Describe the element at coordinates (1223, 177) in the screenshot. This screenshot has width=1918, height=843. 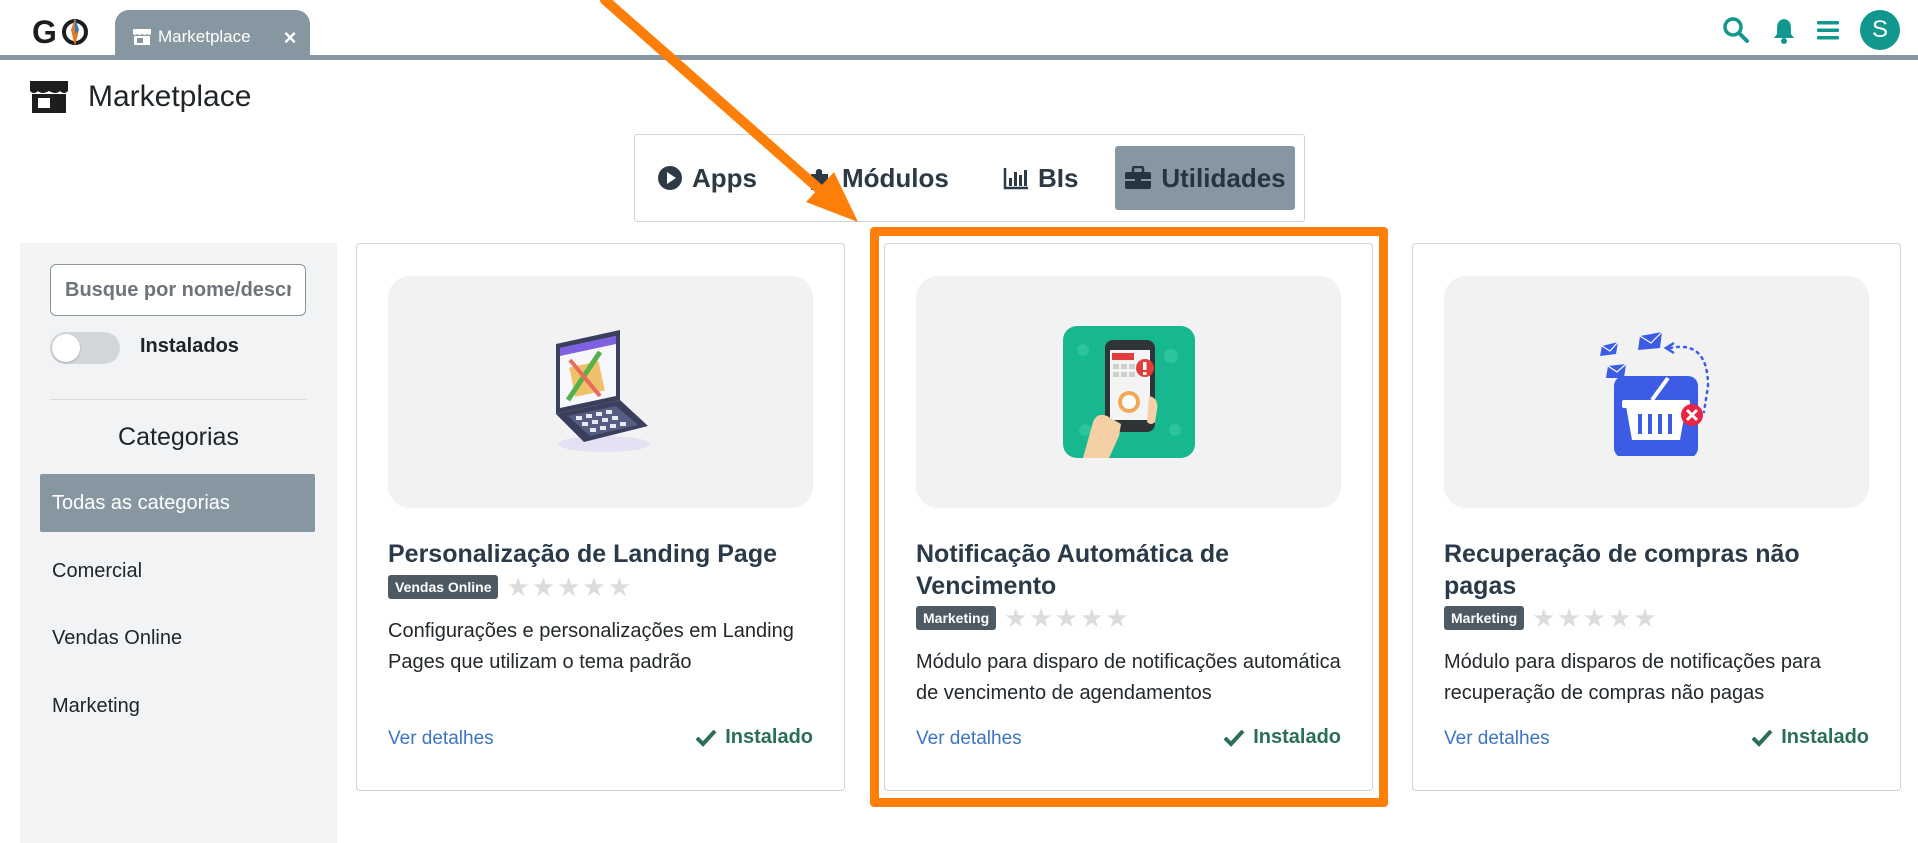
I see `tab-utilidades-label: Utilidades` at that location.